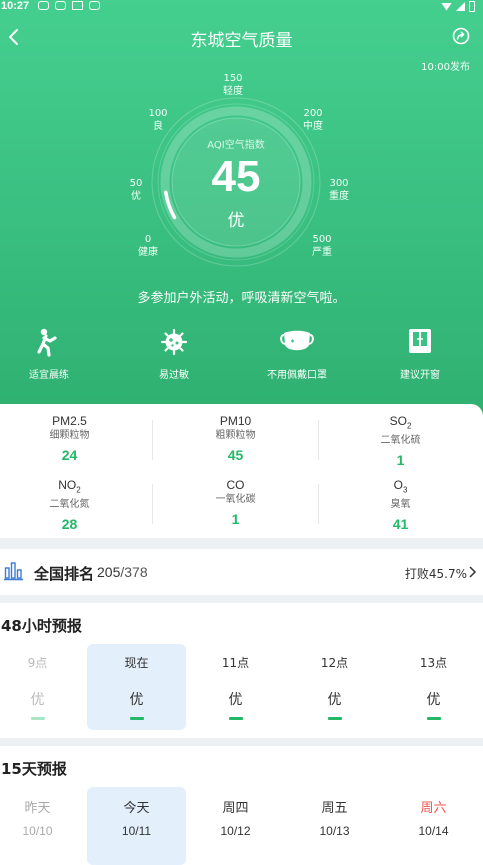  Describe the element at coordinates (433, 831) in the screenshot. I see `day-date: 10/14` at that location.